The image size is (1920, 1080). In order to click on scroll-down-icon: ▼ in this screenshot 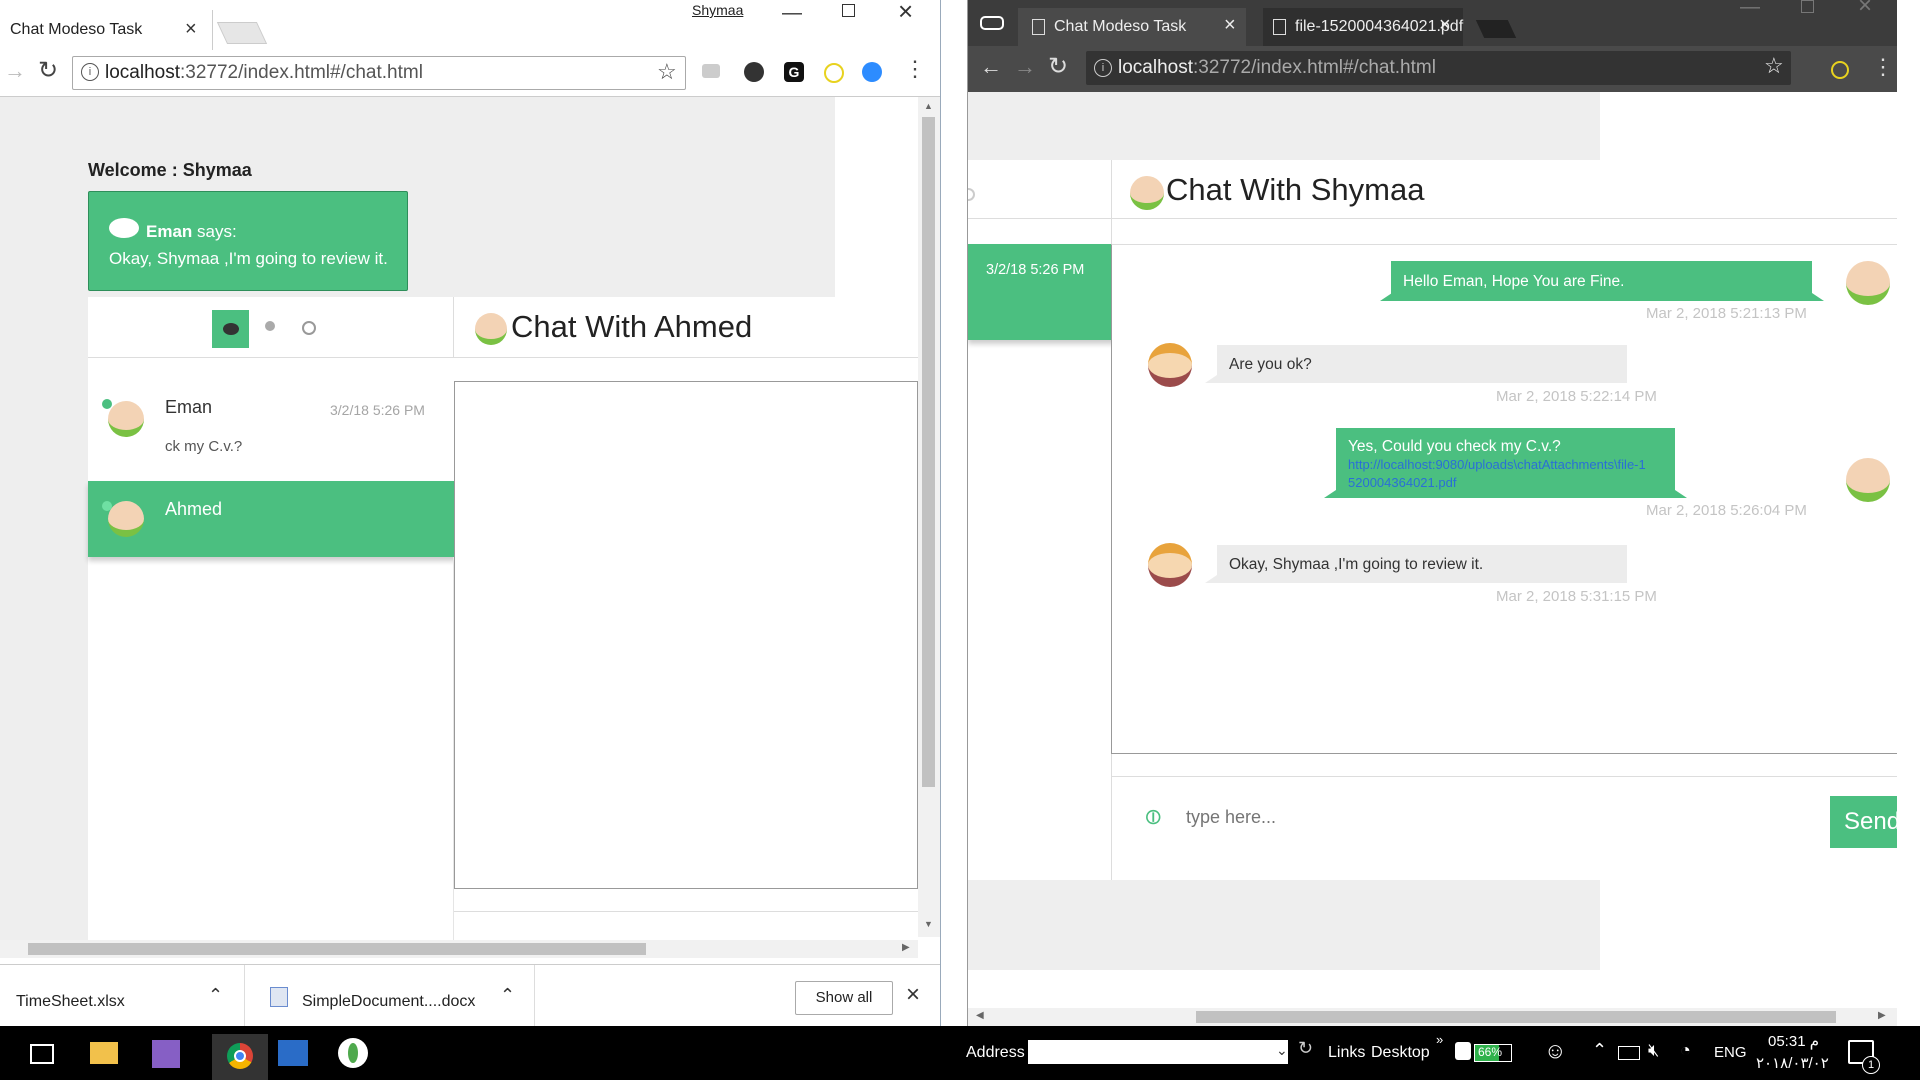, I will do `click(928, 924)`.